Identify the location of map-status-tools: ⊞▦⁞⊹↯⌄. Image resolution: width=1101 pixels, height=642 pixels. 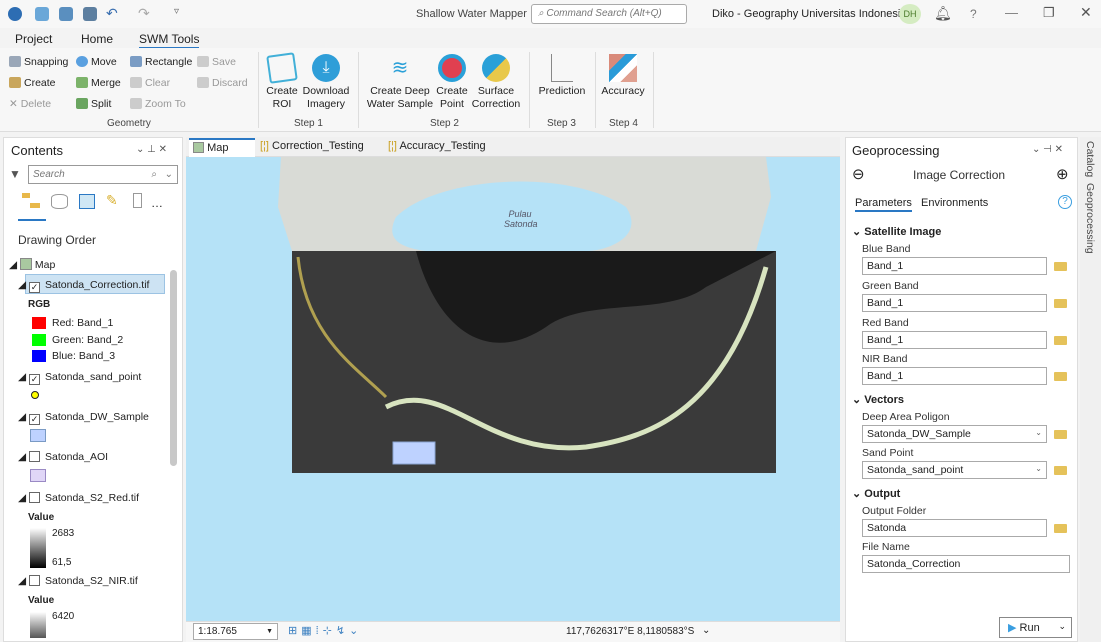
(325, 630).